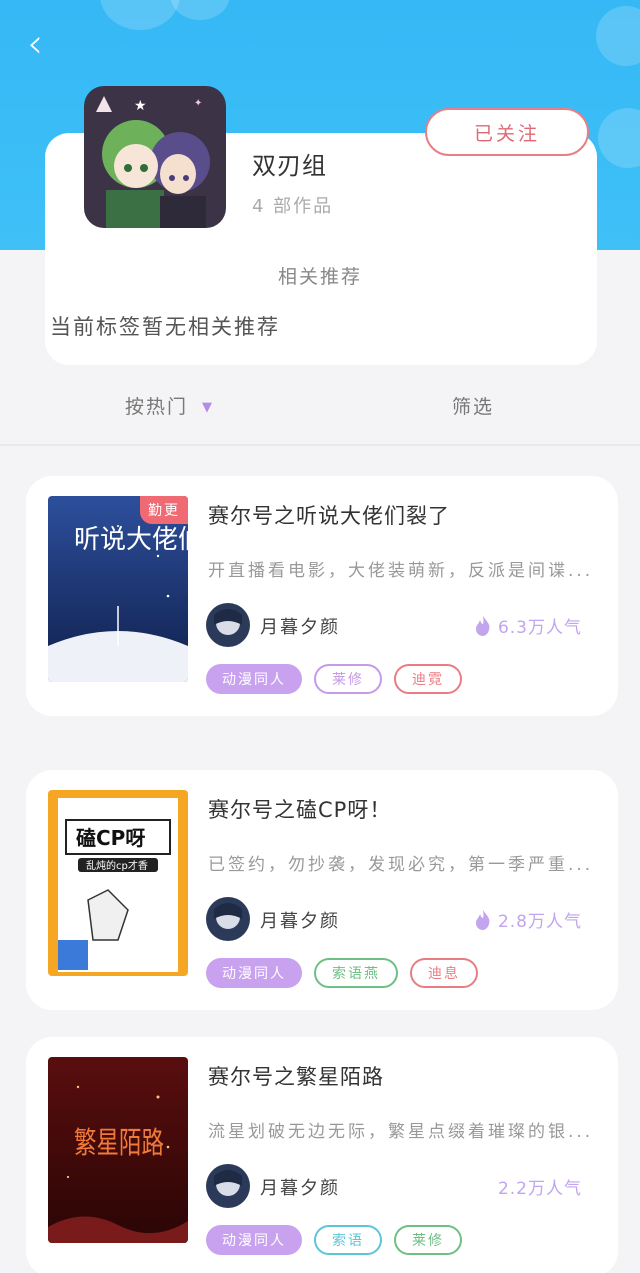  I want to click on works-count: 4 部作品, so click(293, 206).